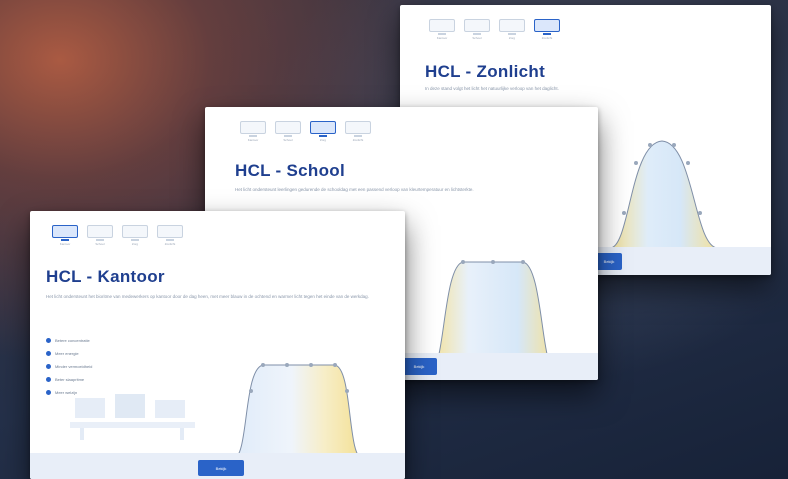 The width and height of the screenshot is (788, 479). Describe the element at coordinates (69, 353) in the screenshot. I see `list-item: Meer energie` at that location.